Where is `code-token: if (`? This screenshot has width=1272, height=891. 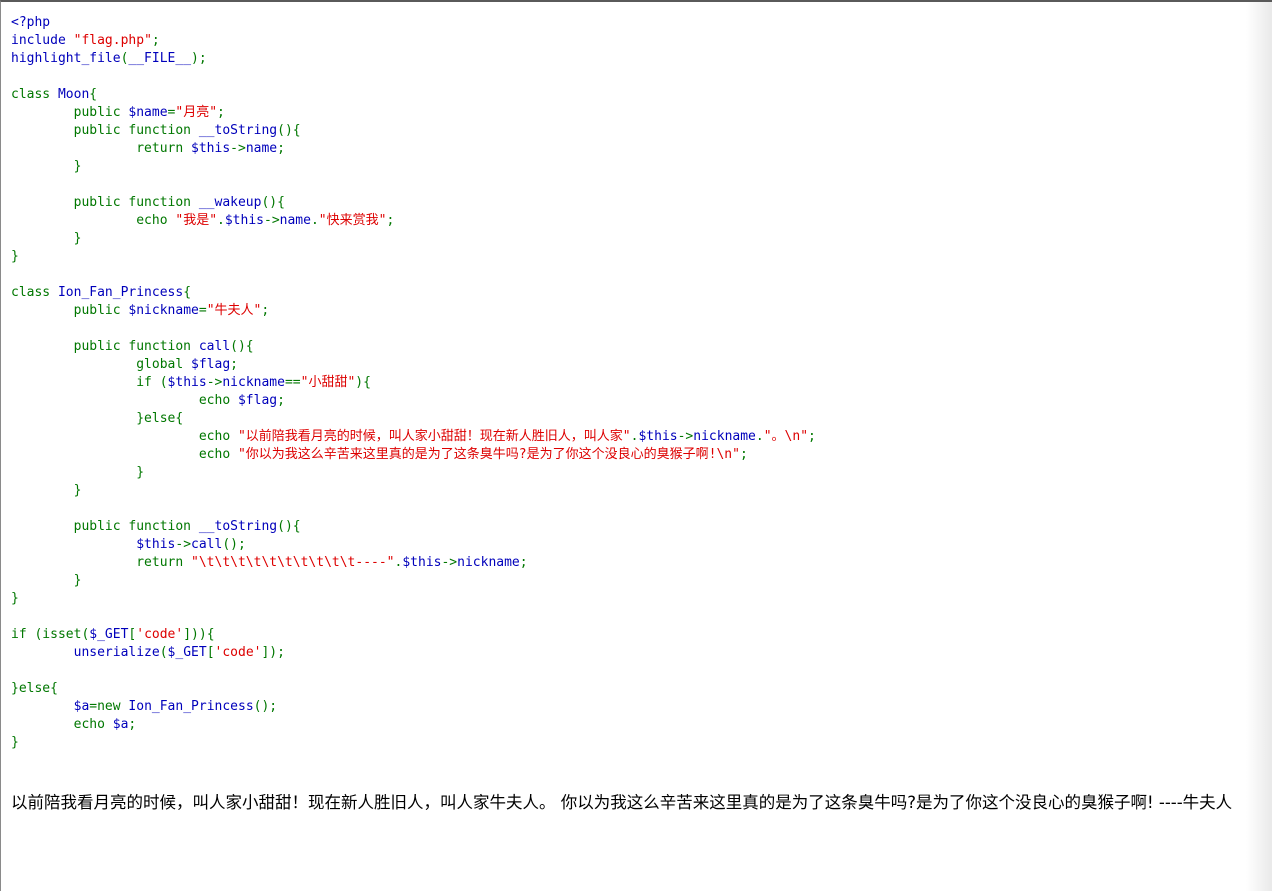 code-token: if ( is located at coordinates (89, 382).